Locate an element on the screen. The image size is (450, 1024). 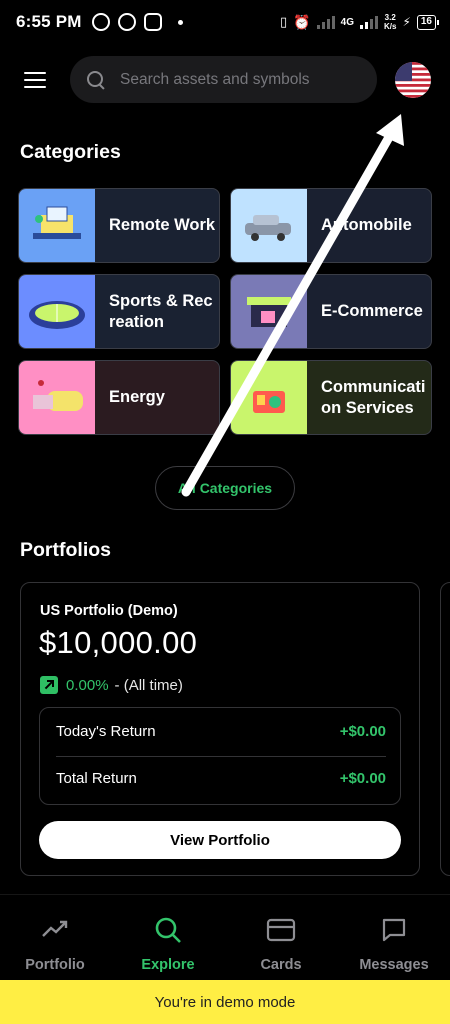
demo-mode-banner: You're in demo mode is located at coordinates (225, 1002).